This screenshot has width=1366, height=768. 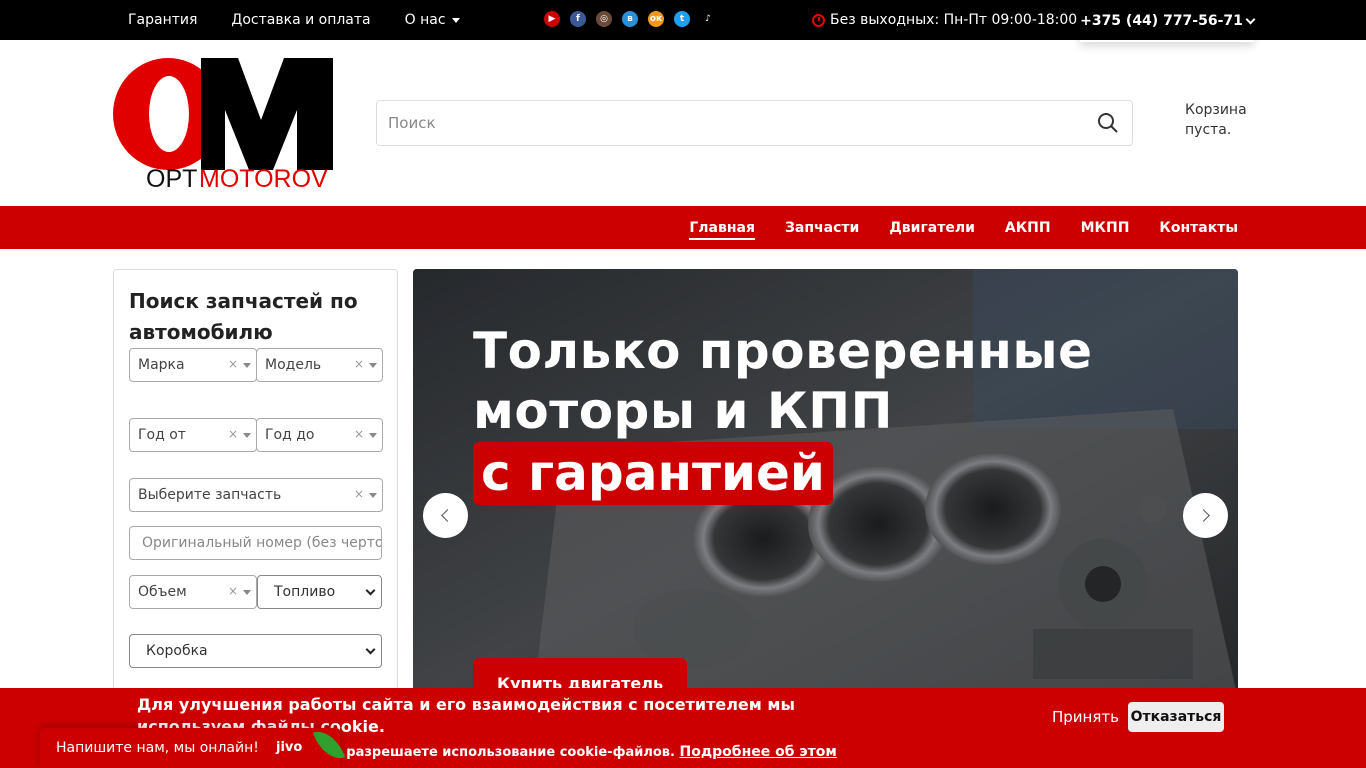 What do you see at coordinates (708, 19) in the screenshot?
I see `tiktok-icon: ♪` at bounding box center [708, 19].